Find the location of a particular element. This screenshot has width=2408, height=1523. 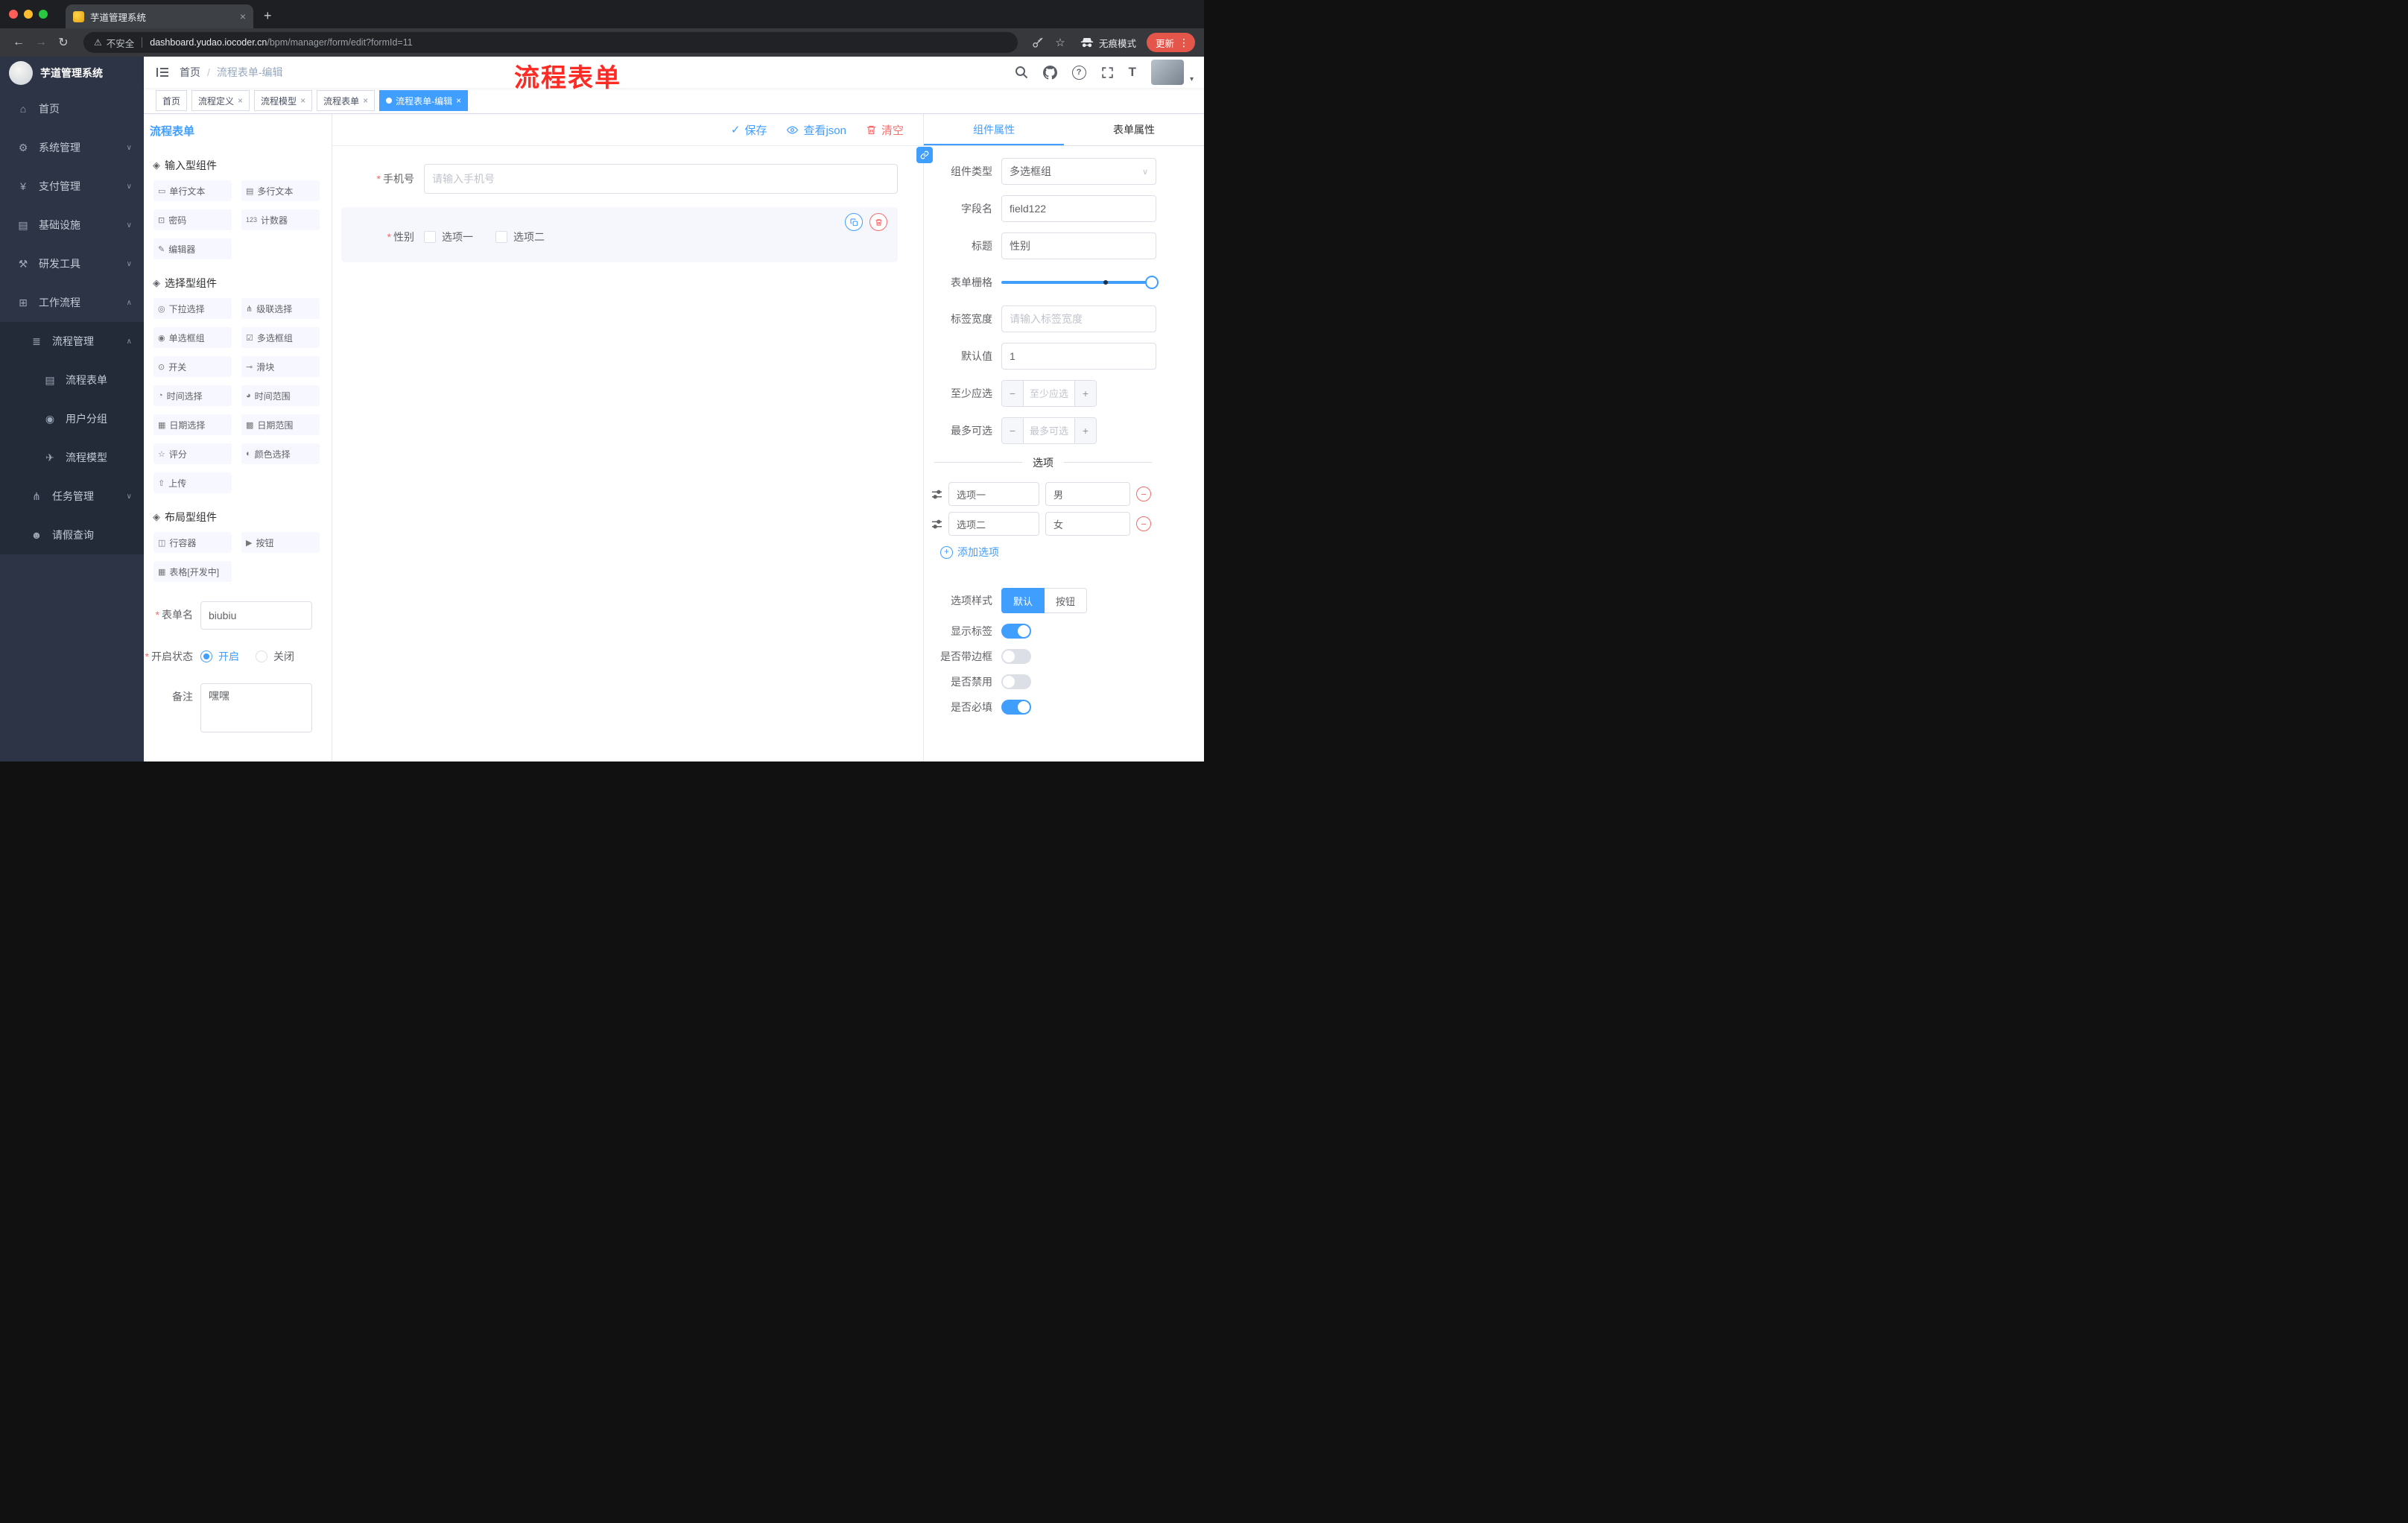

browser-tab: 芋道管理系统 × is located at coordinates (159, 16).